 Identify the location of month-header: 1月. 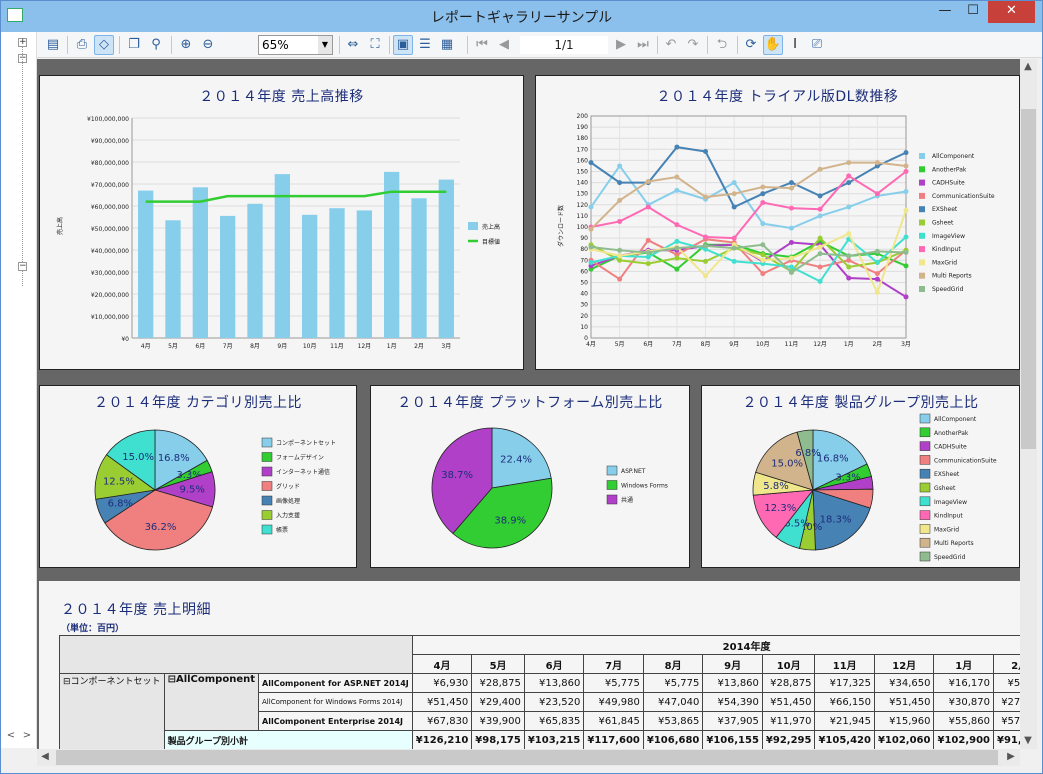
(963, 664).